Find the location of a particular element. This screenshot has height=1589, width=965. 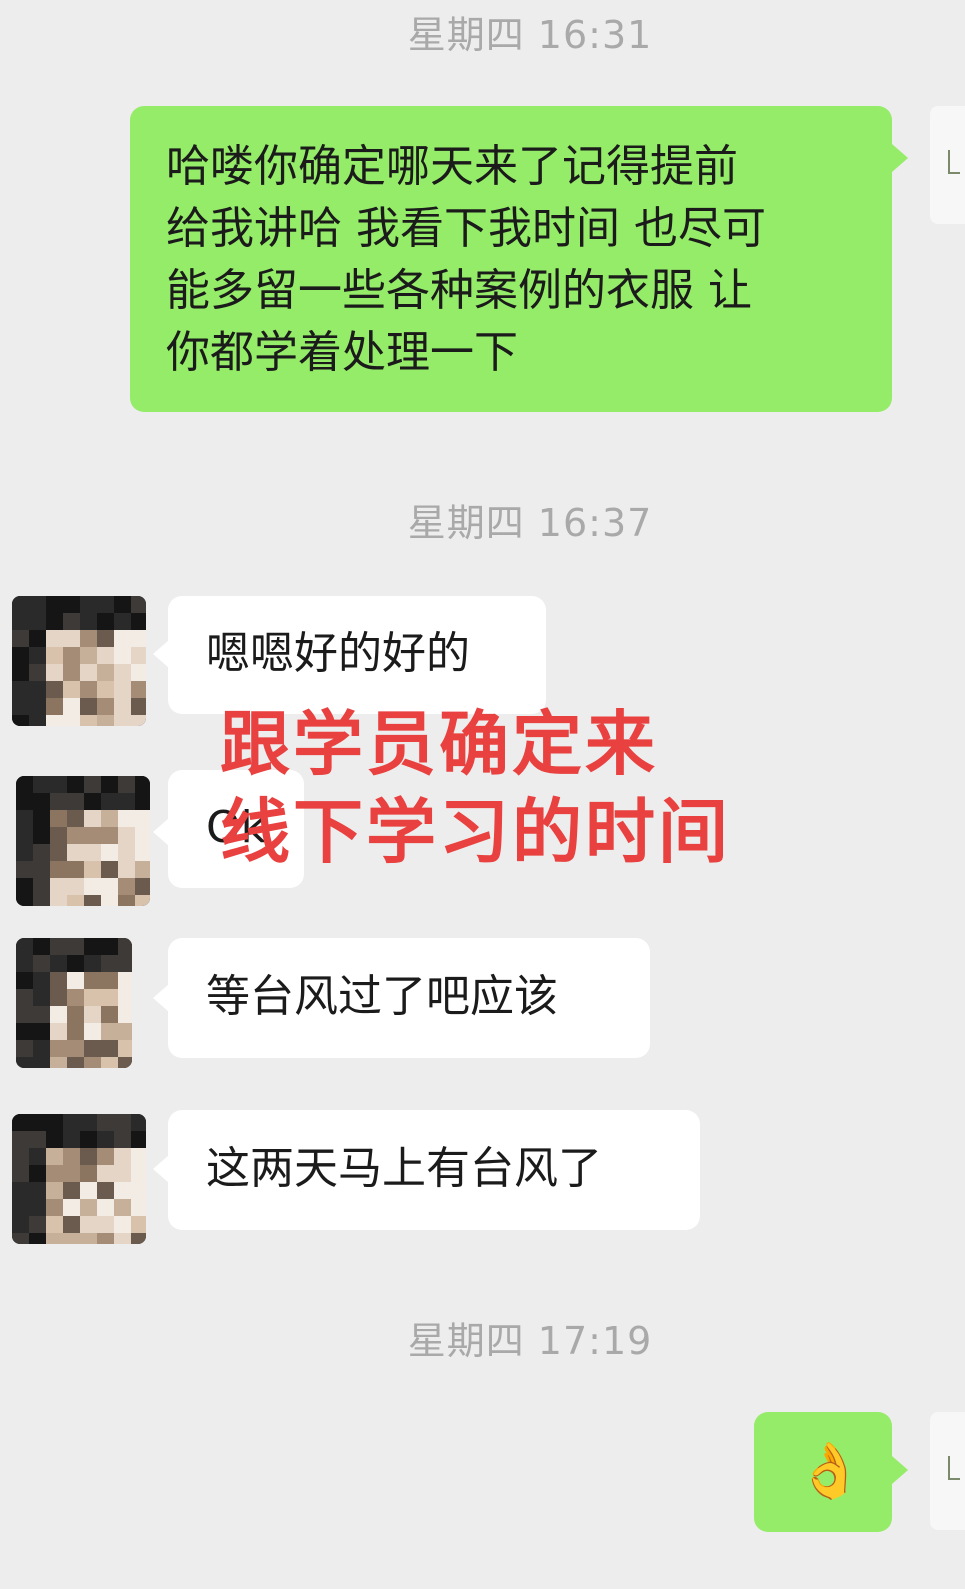

message-bubble-received: 这两天马上有台风了 is located at coordinates (434, 1170).